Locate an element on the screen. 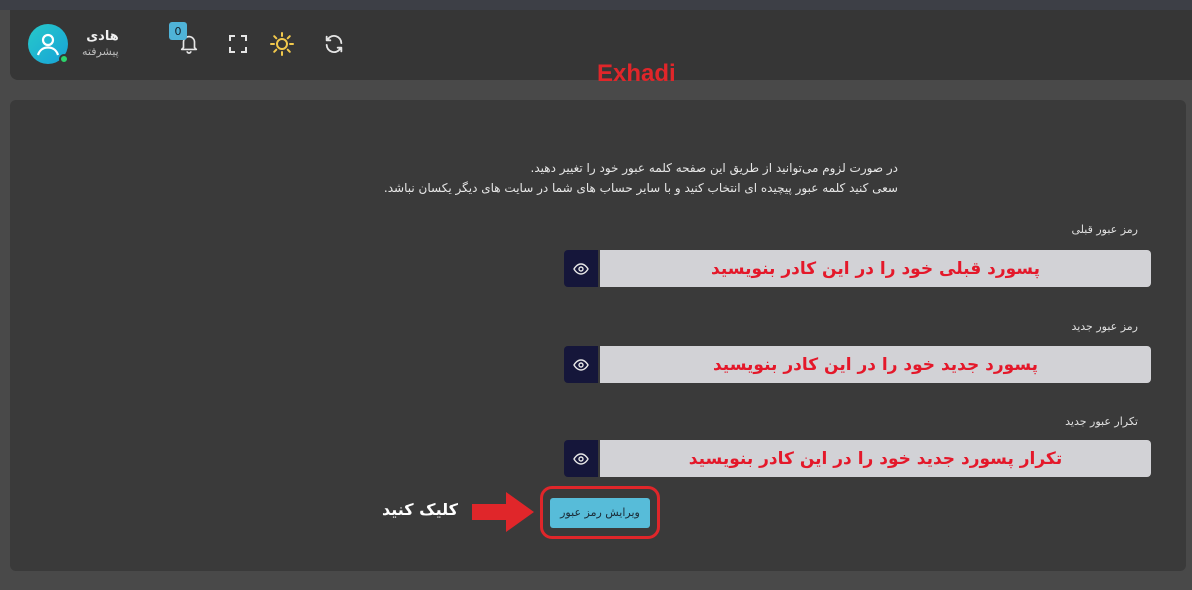 The height and width of the screenshot is (590, 1192). sun-icon is located at coordinates (282, 44).